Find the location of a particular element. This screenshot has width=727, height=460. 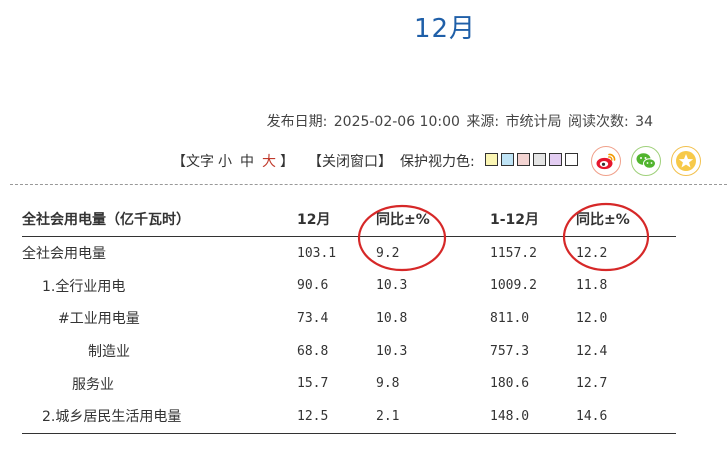

star-icon is located at coordinates (685, 161).